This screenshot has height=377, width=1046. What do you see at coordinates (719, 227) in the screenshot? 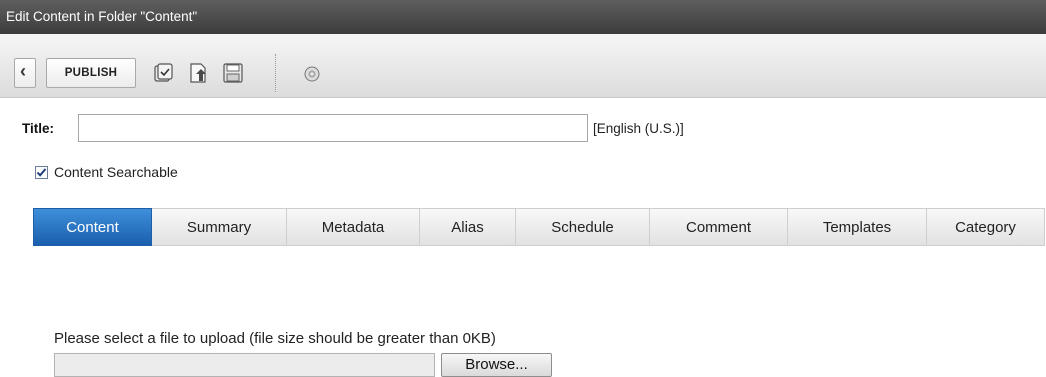
I see `tab-comment: Comment` at bounding box center [719, 227].